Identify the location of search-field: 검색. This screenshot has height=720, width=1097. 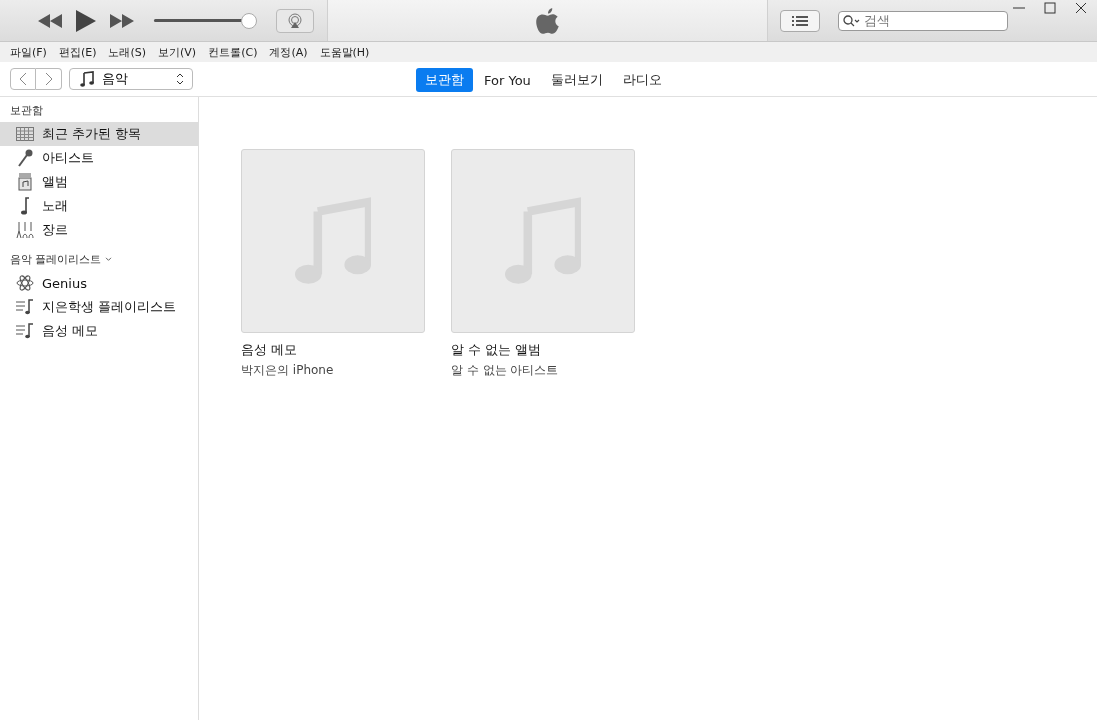
(923, 20).